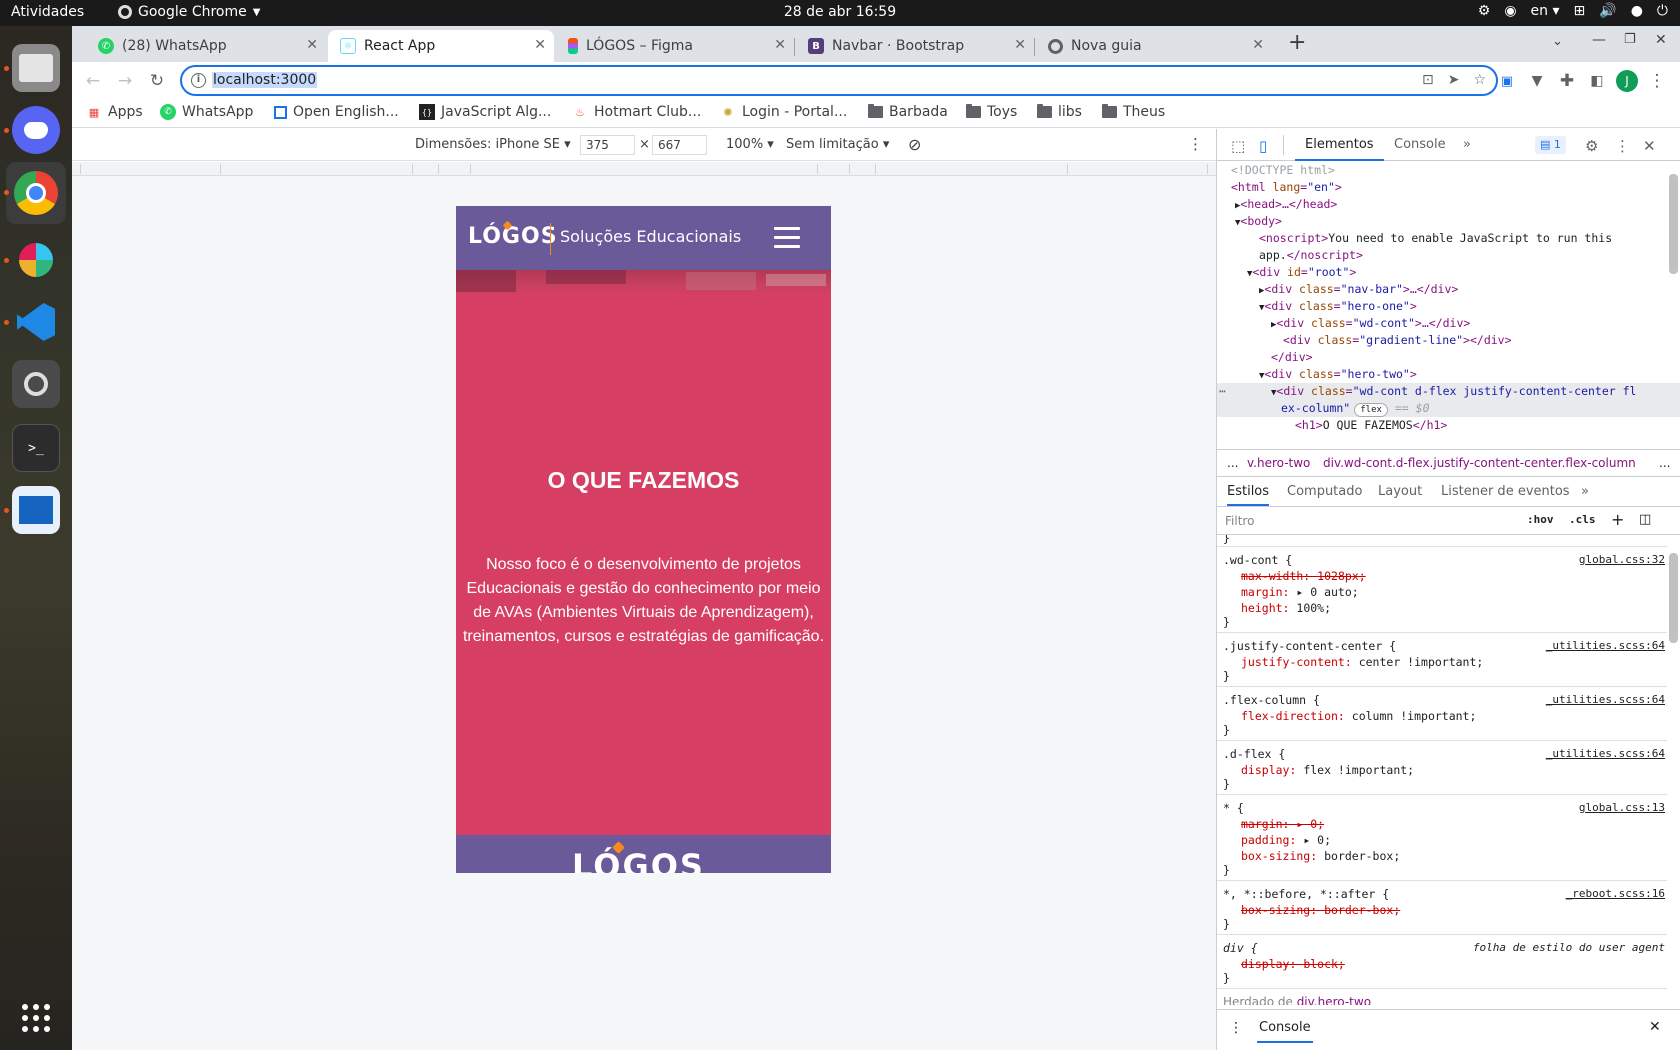 The image size is (1680, 1050). Describe the element at coordinates (1371, 410) in the screenshot. I see `flex-badge: flex` at that location.